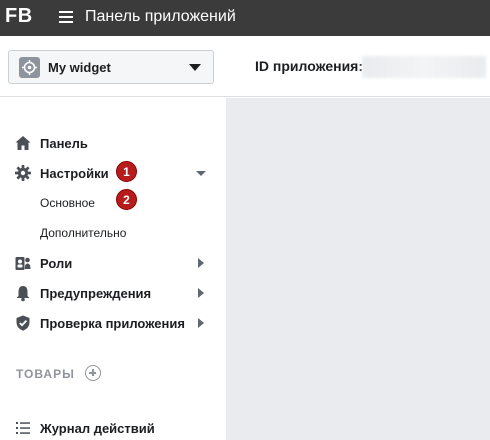 This screenshot has width=490, height=440. Describe the element at coordinates (66, 17) in the screenshot. I see `hamburger-menu-icon` at that location.